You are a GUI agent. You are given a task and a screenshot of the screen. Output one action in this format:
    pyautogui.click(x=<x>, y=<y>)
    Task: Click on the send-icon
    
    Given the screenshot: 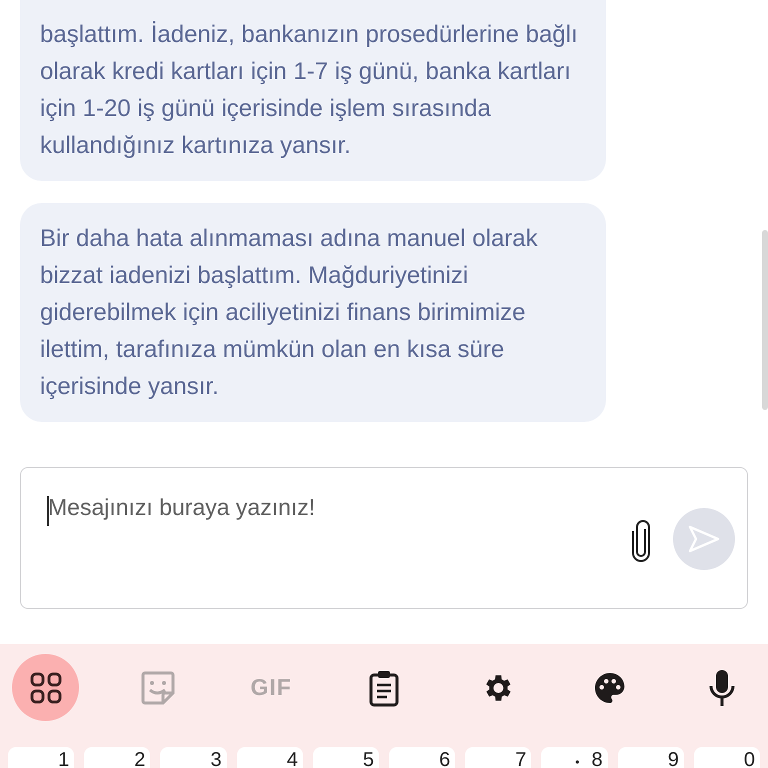 What is the action you would take?
    pyautogui.click(x=704, y=539)
    